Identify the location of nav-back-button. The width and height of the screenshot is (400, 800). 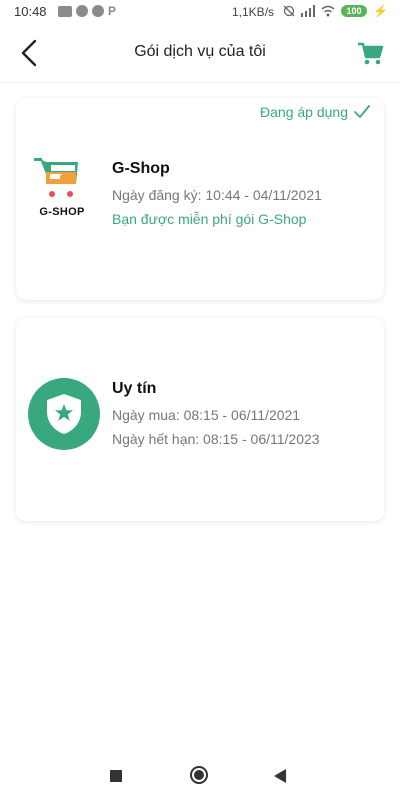
(280, 776).